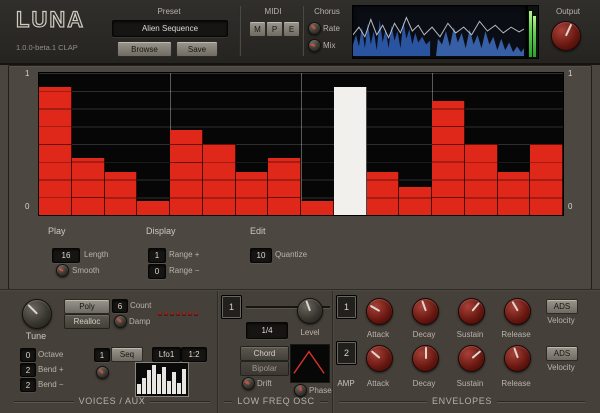 The width and height of the screenshot is (600, 413). What do you see at coordinates (144, 49) in the screenshot?
I see `browse-button: Browse` at bounding box center [144, 49].